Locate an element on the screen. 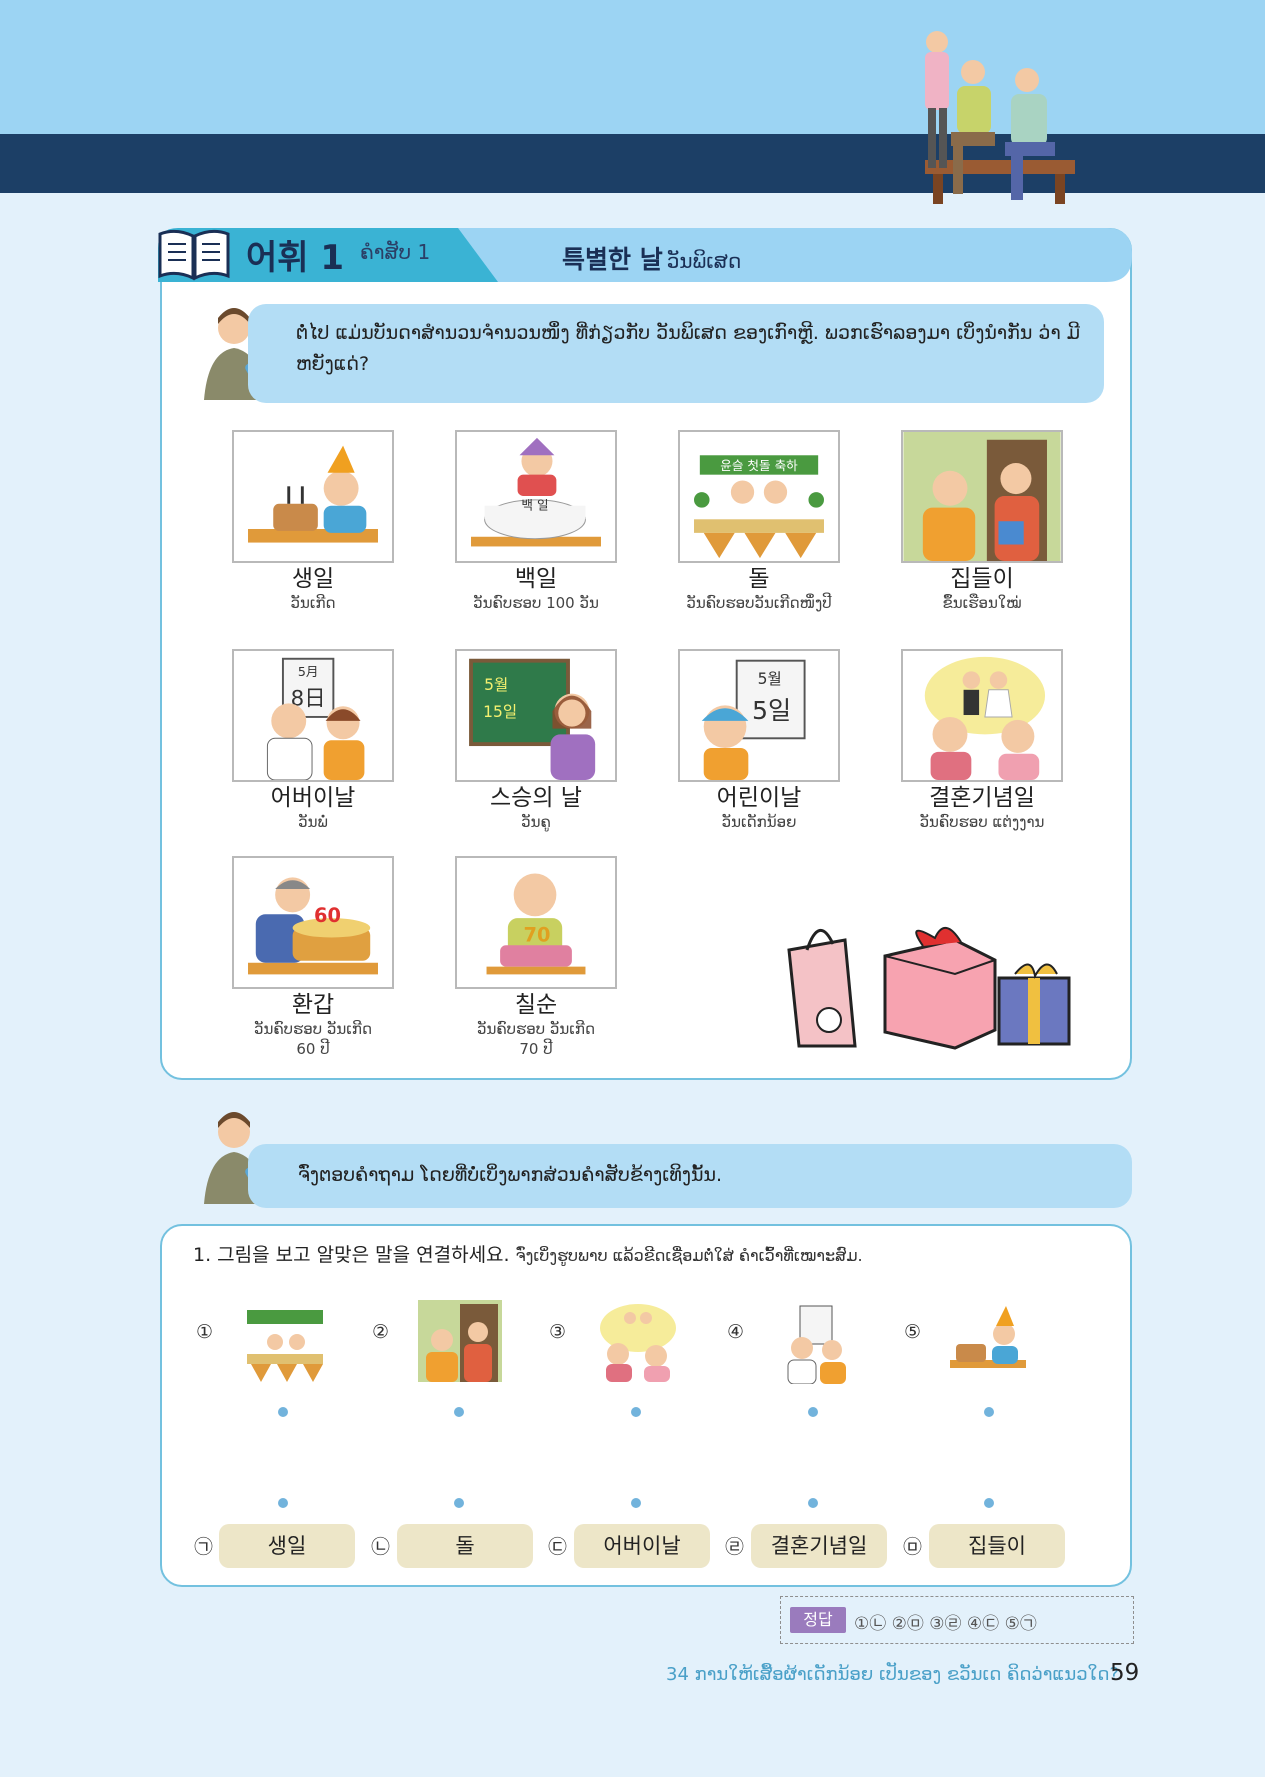  open-book-icon is located at coordinates (194, 255).